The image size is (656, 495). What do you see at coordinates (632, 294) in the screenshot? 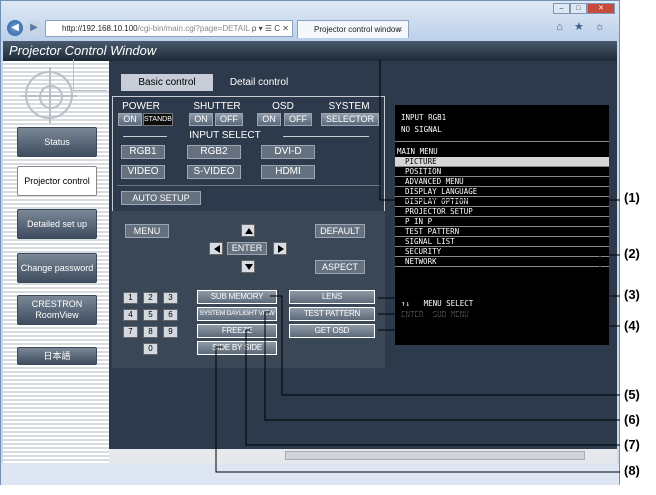
I see `callout-3: (3)` at bounding box center [632, 294].